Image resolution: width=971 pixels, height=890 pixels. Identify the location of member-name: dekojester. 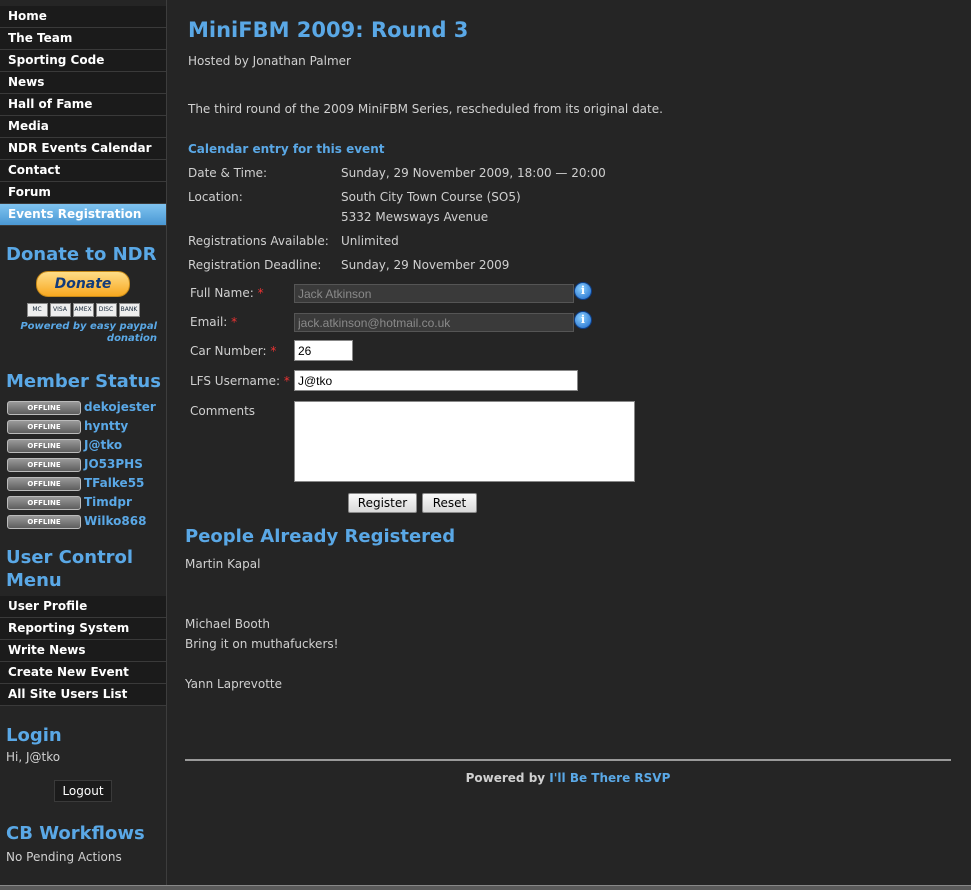
(120, 407).